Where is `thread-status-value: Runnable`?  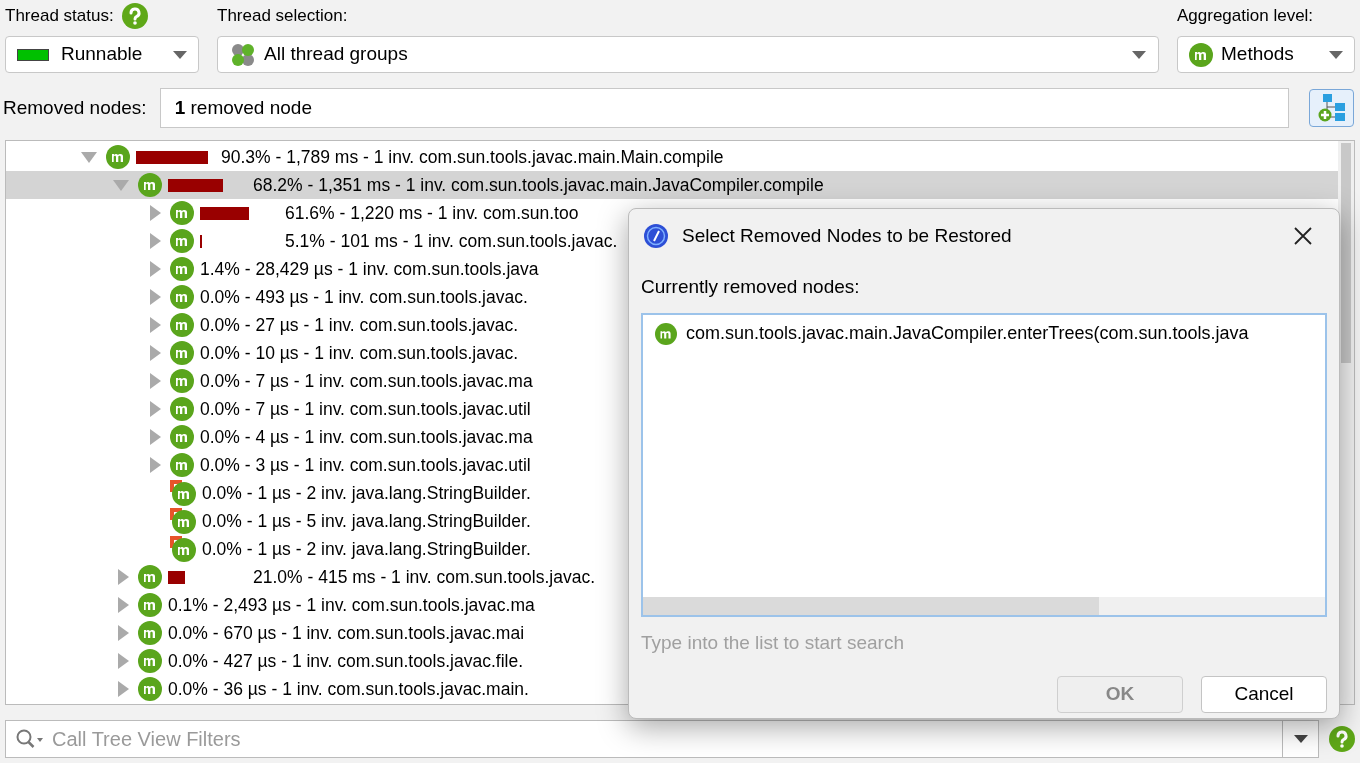 thread-status-value: Runnable is located at coordinates (102, 54).